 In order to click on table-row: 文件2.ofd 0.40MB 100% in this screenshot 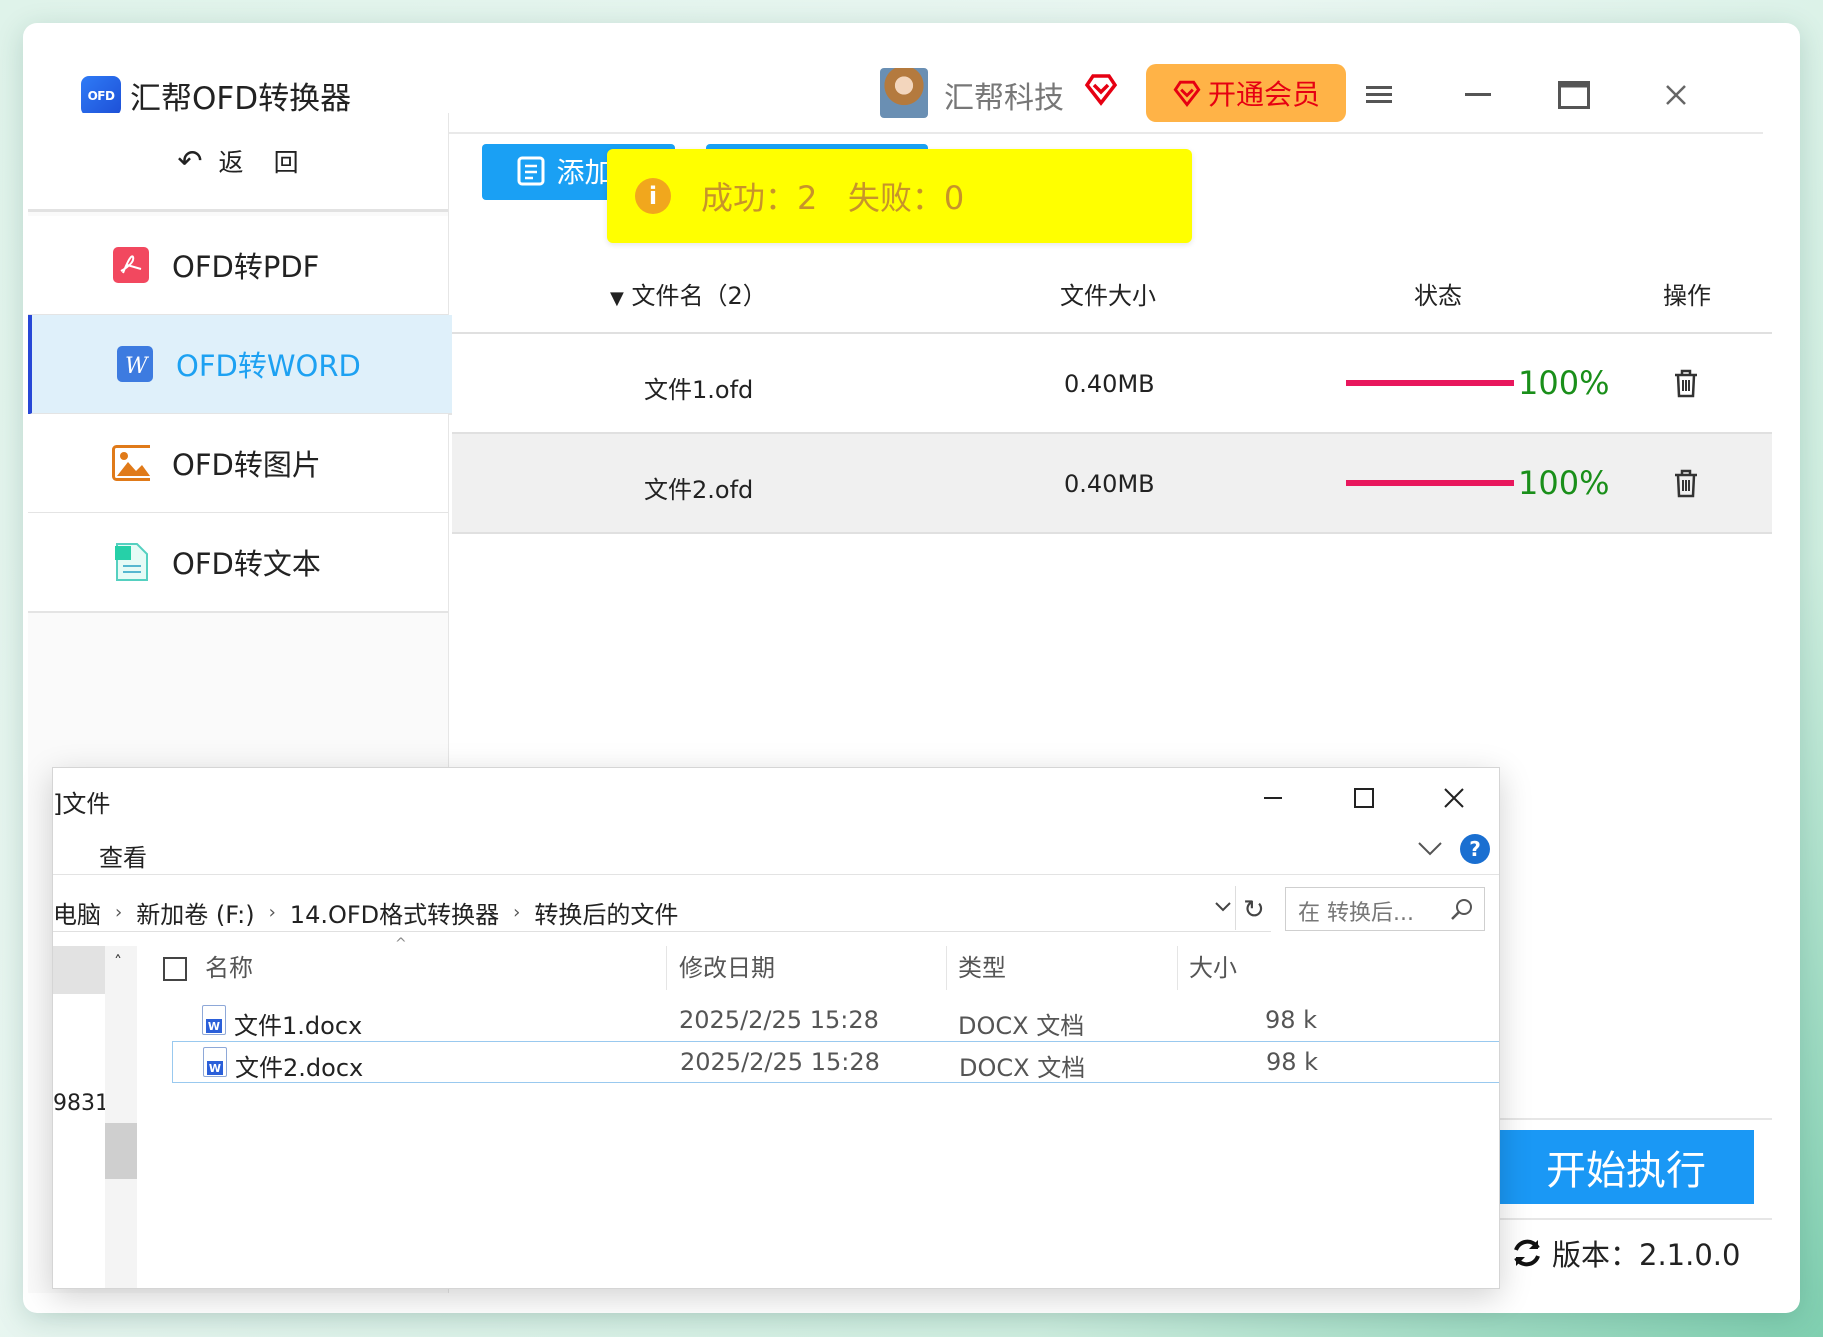, I will do `click(1112, 483)`.